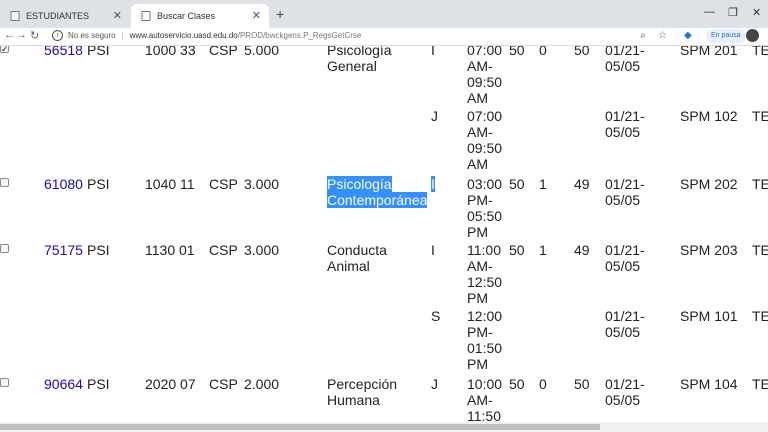 This screenshot has height=432, width=768. I want to click on crn-link: 75175, so click(63, 250).